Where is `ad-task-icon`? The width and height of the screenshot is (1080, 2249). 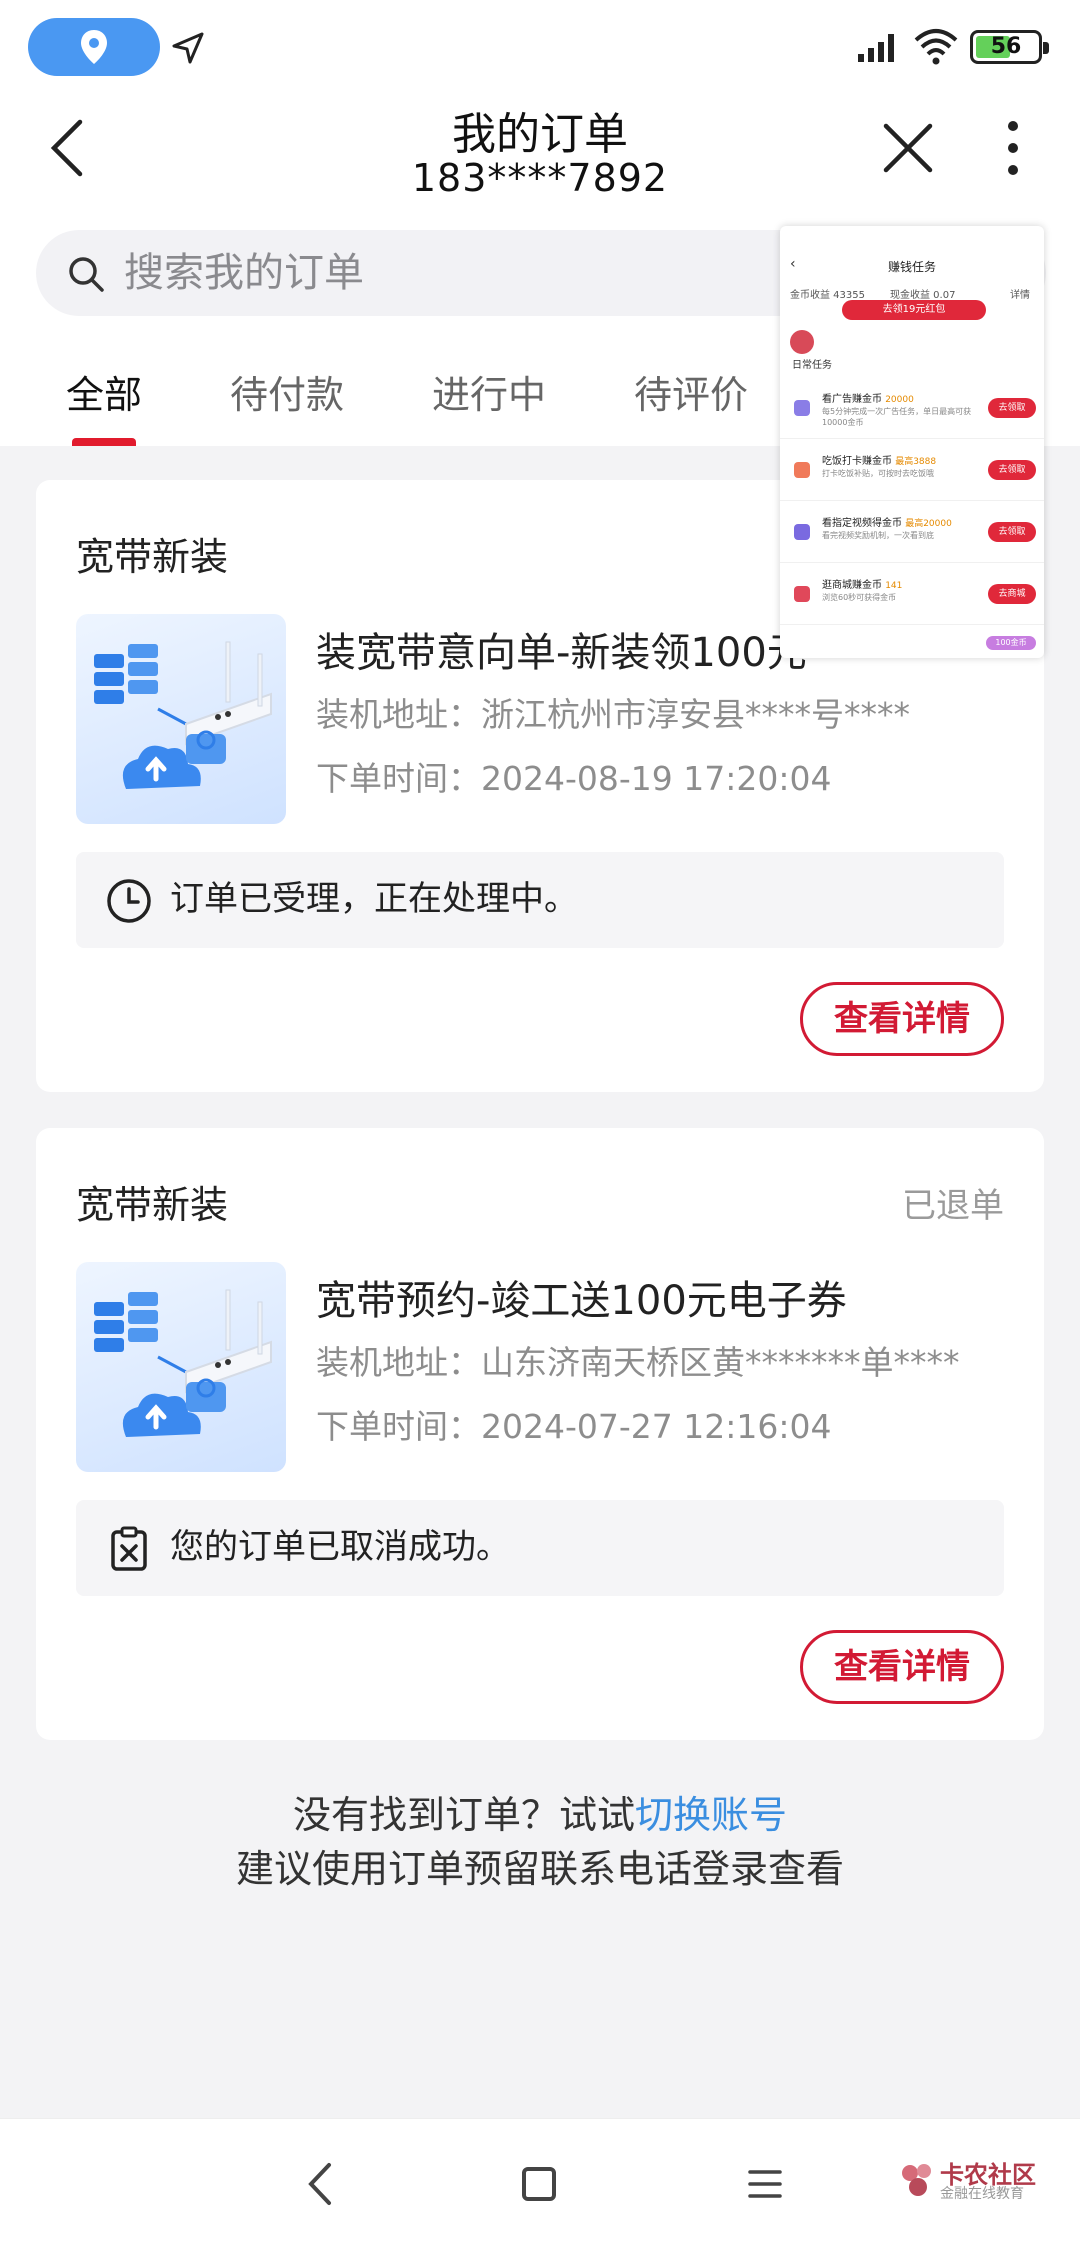 ad-task-icon is located at coordinates (802, 408).